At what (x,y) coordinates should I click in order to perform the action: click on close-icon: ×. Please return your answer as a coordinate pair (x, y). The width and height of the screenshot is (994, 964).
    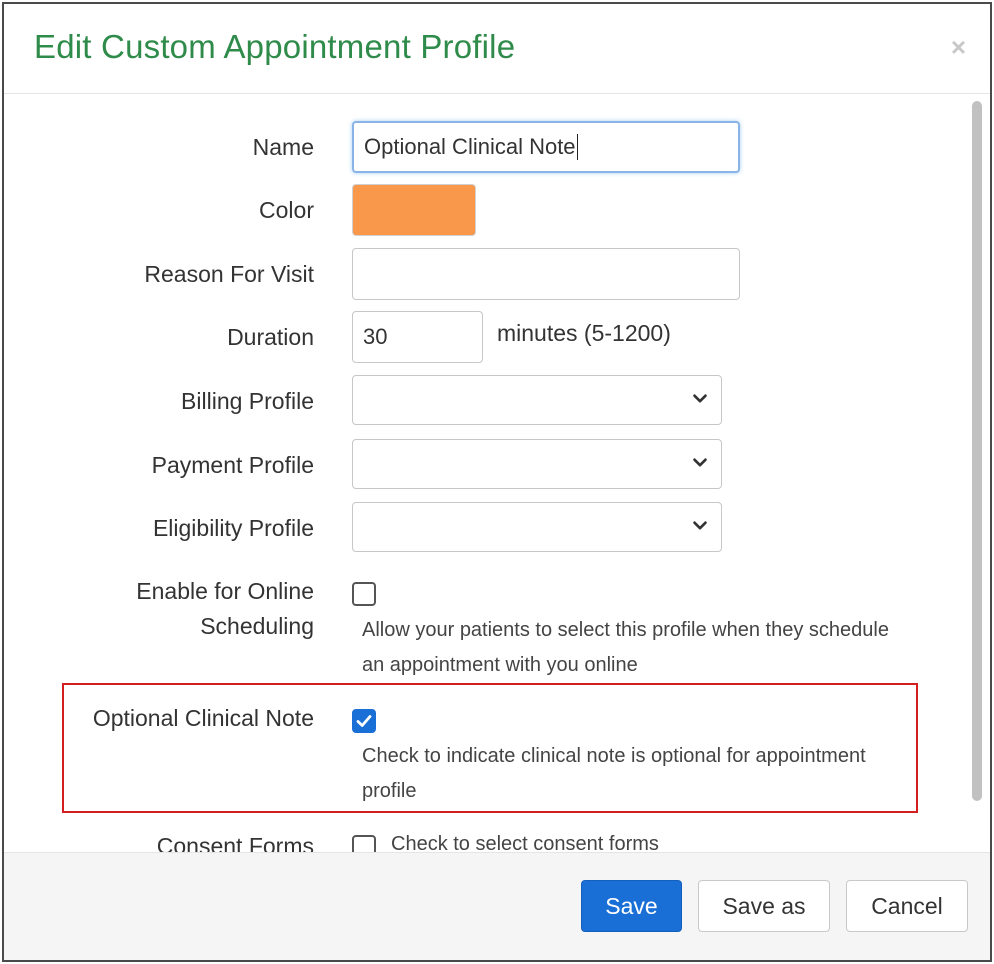
    Looking at the image, I should click on (958, 47).